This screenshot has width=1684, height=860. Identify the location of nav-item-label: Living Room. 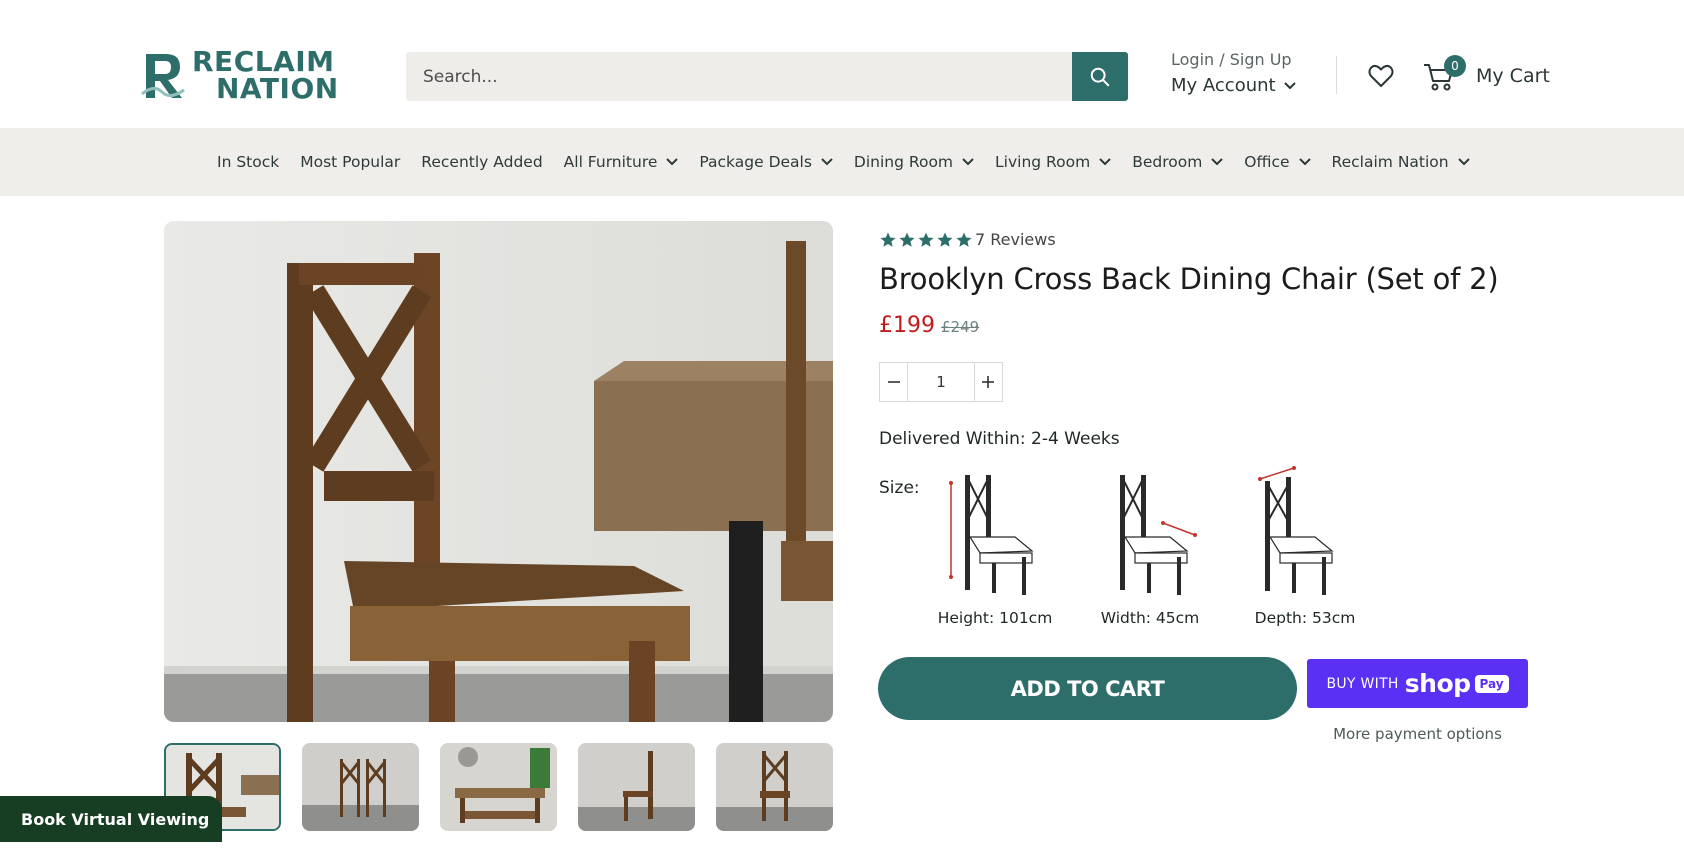
(1043, 162).